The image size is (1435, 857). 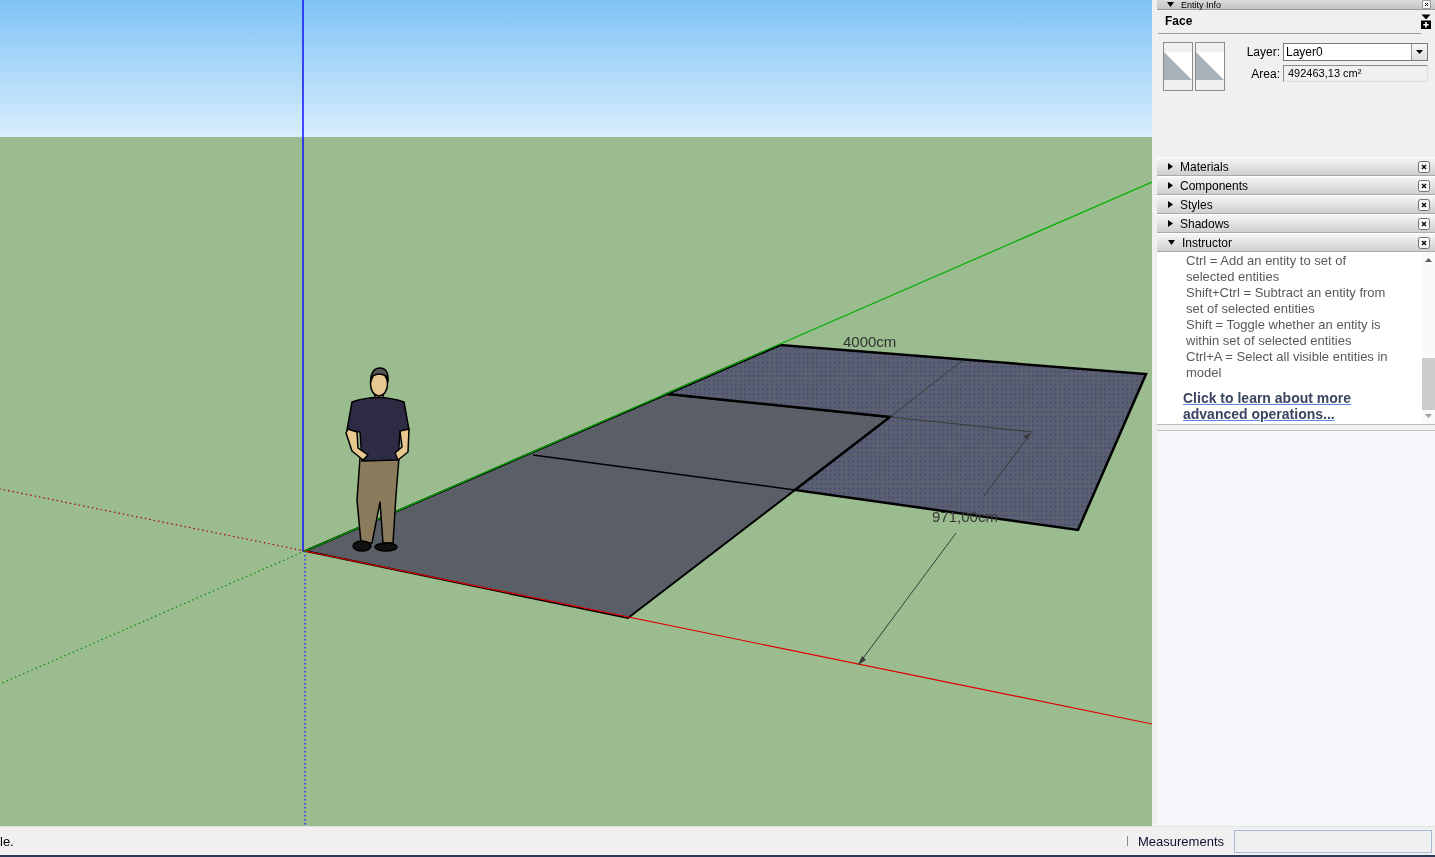 I want to click on shortcut-text: Ctrl = Add an entity to set of selected entities, so click(x=1267, y=269).